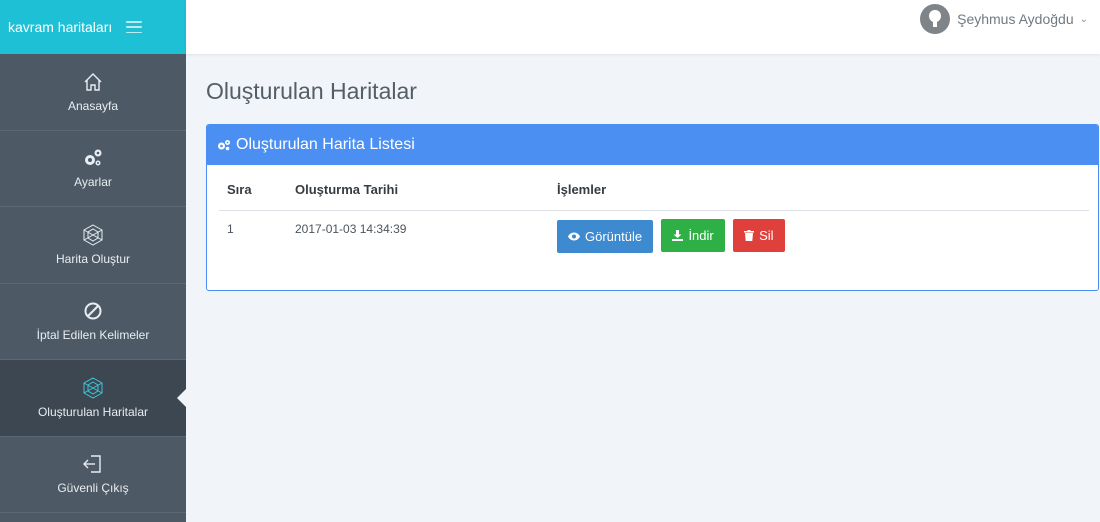 The image size is (1100, 522). Describe the element at coordinates (93, 82) in the screenshot. I see `home-icon` at that location.